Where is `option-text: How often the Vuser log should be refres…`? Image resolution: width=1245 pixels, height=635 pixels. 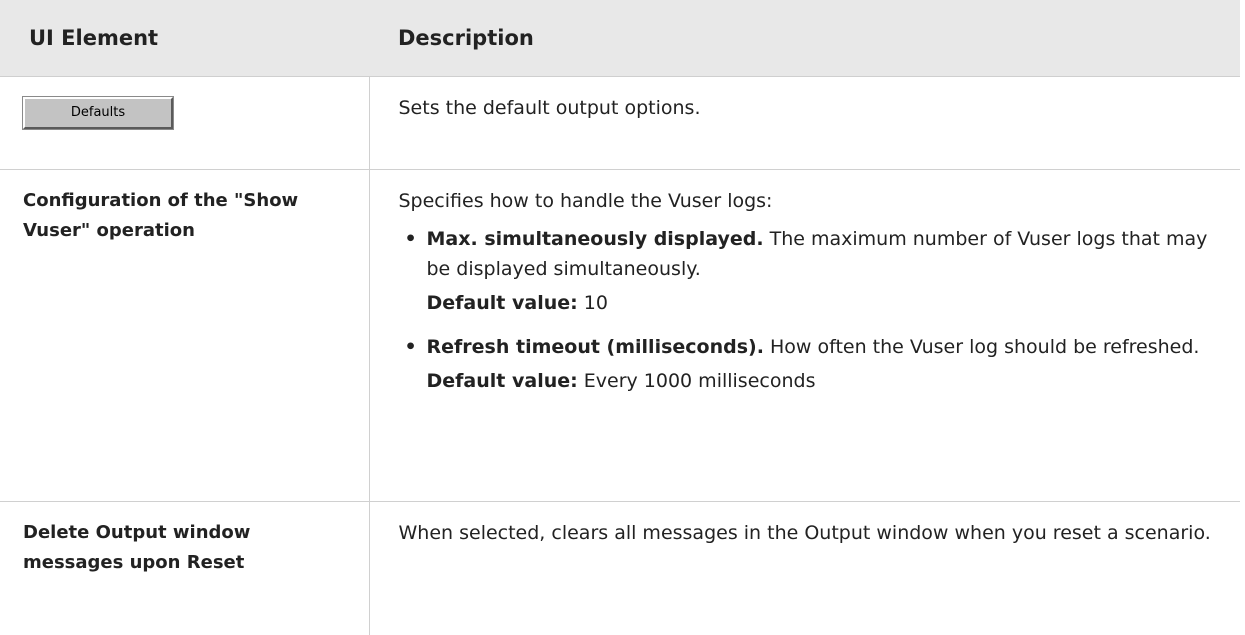 option-text: How often the Vuser log should be refres… is located at coordinates (982, 347).